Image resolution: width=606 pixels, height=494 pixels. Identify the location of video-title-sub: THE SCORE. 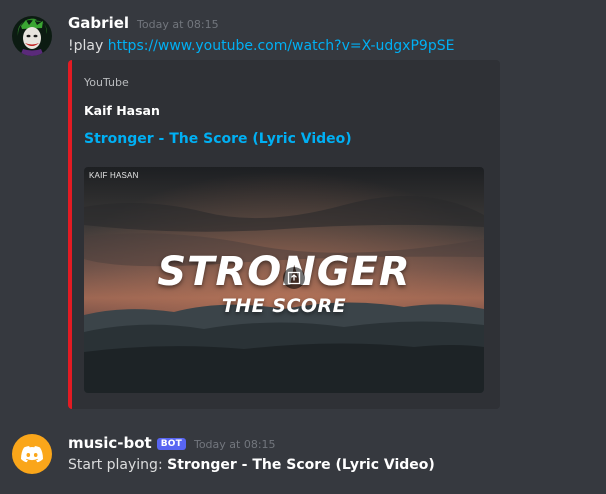
(284, 306).